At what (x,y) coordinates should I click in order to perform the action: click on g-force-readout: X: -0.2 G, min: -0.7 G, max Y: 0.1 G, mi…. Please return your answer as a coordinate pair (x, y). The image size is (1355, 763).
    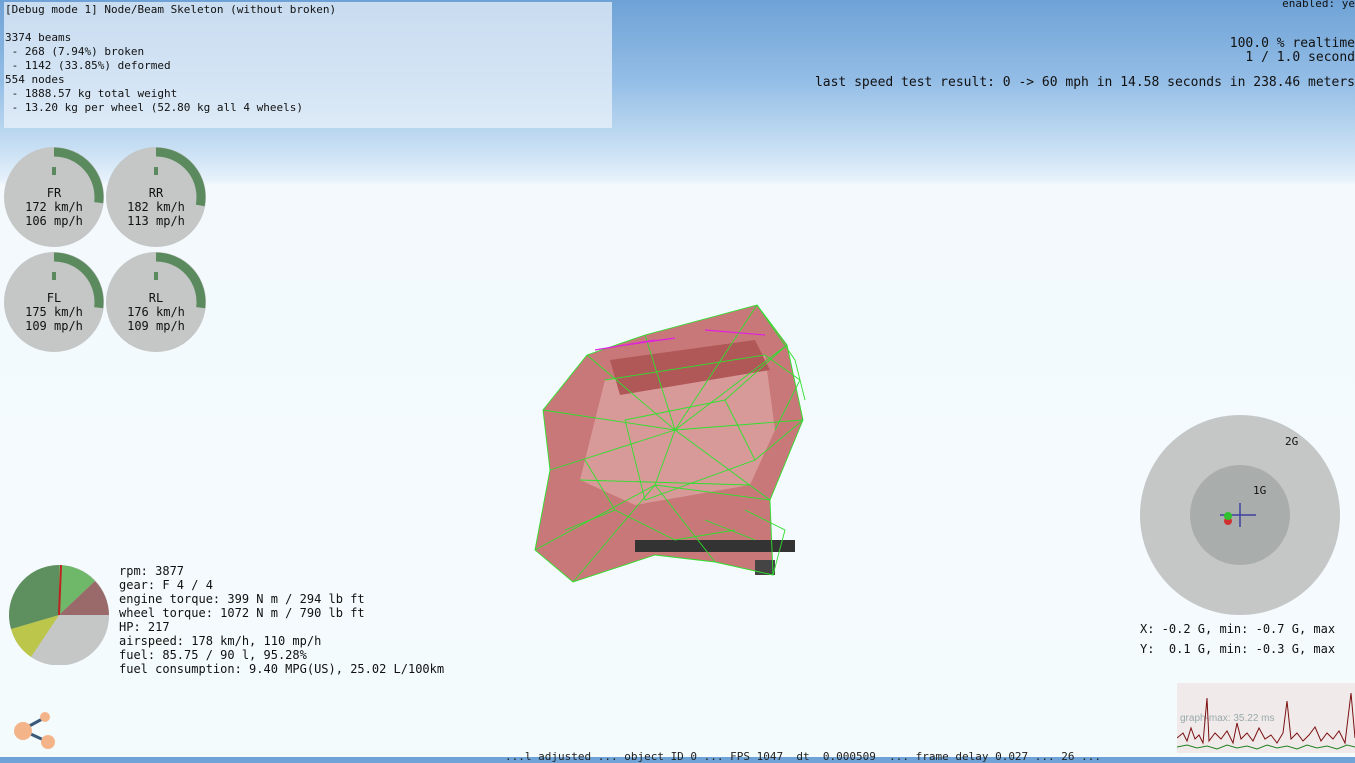
    Looking at the image, I should click on (1237, 639).